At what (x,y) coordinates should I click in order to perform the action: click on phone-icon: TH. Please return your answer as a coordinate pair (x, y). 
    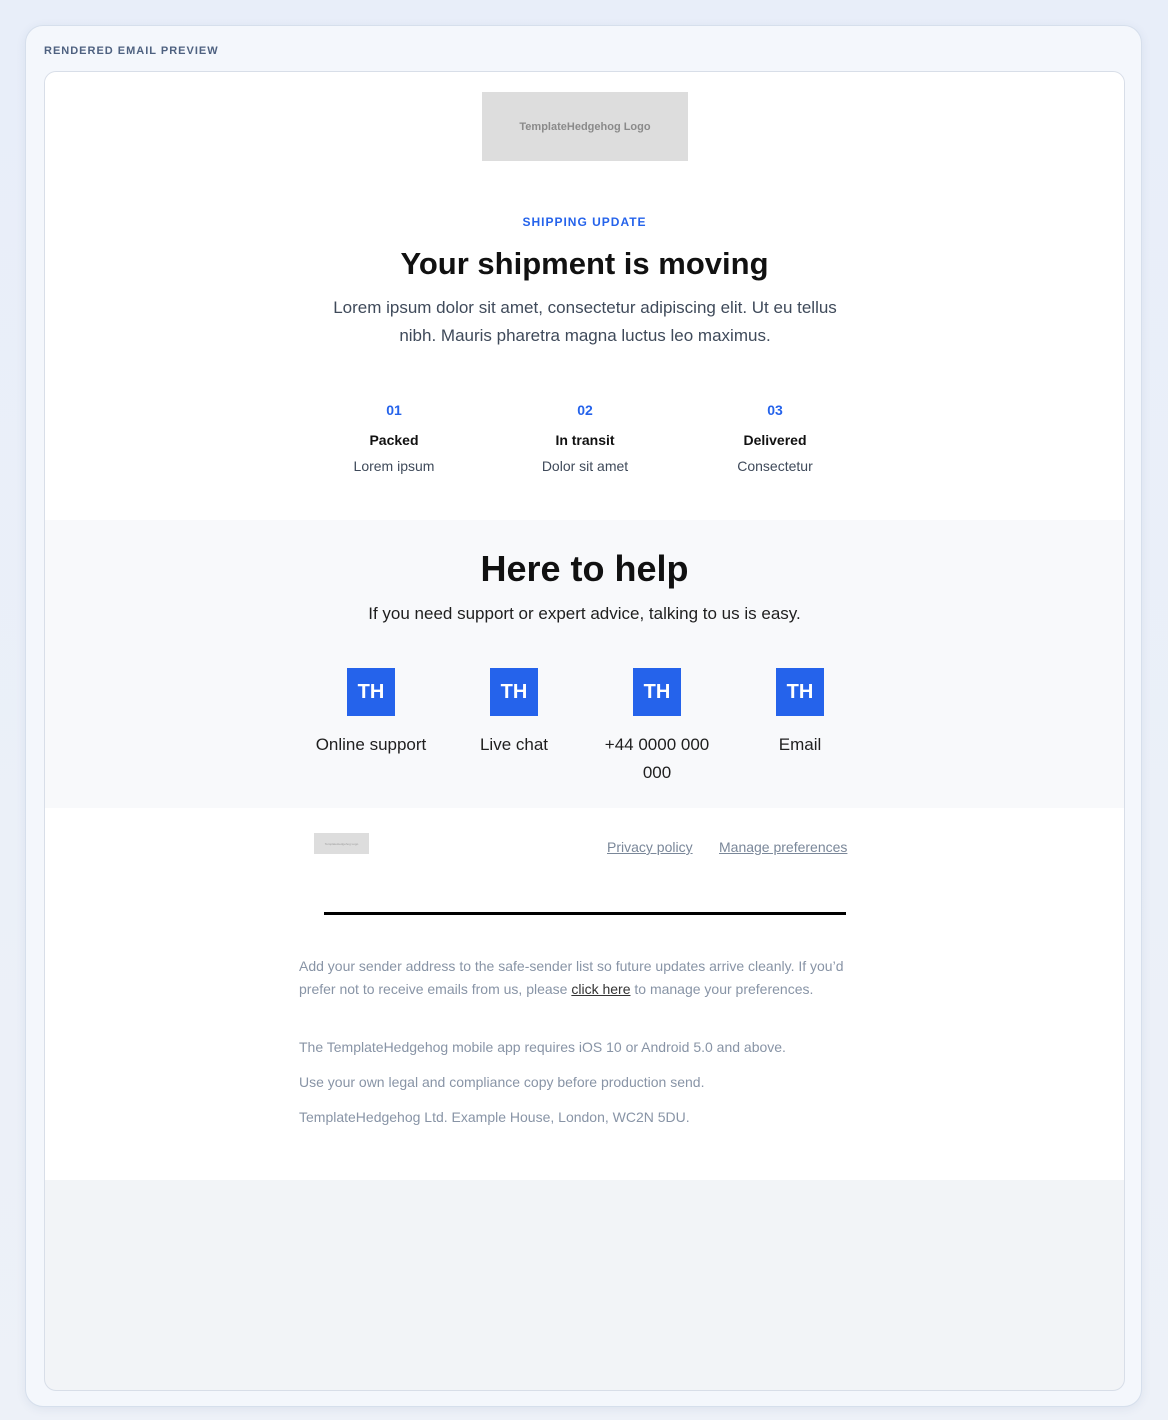
    Looking at the image, I should click on (657, 692).